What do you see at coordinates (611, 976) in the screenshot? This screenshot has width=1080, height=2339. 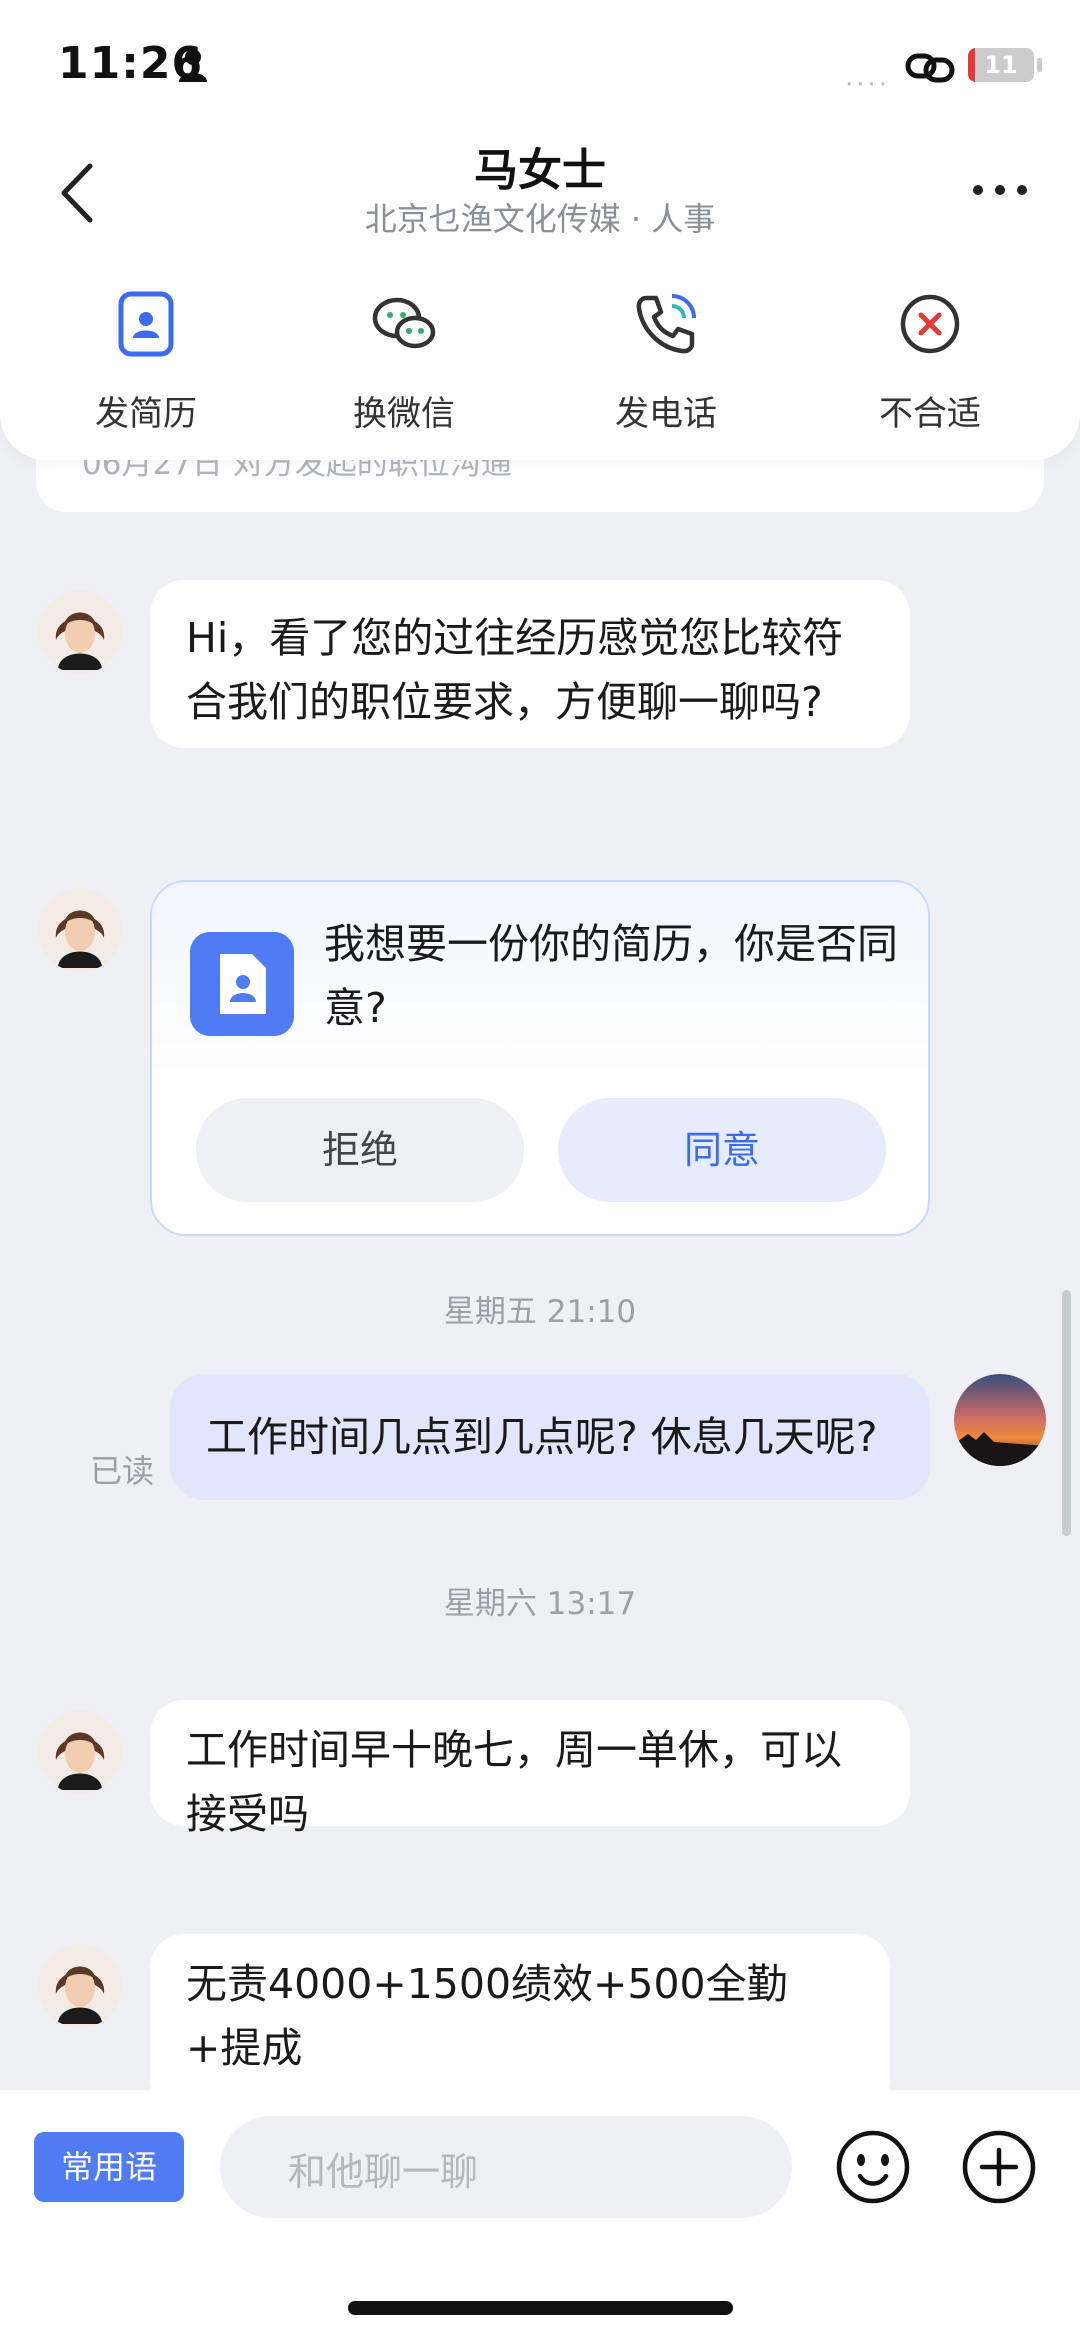 I see `resume-request-text: 我想要一份你的简历，你是否同意?` at bounding box center [611, 976].